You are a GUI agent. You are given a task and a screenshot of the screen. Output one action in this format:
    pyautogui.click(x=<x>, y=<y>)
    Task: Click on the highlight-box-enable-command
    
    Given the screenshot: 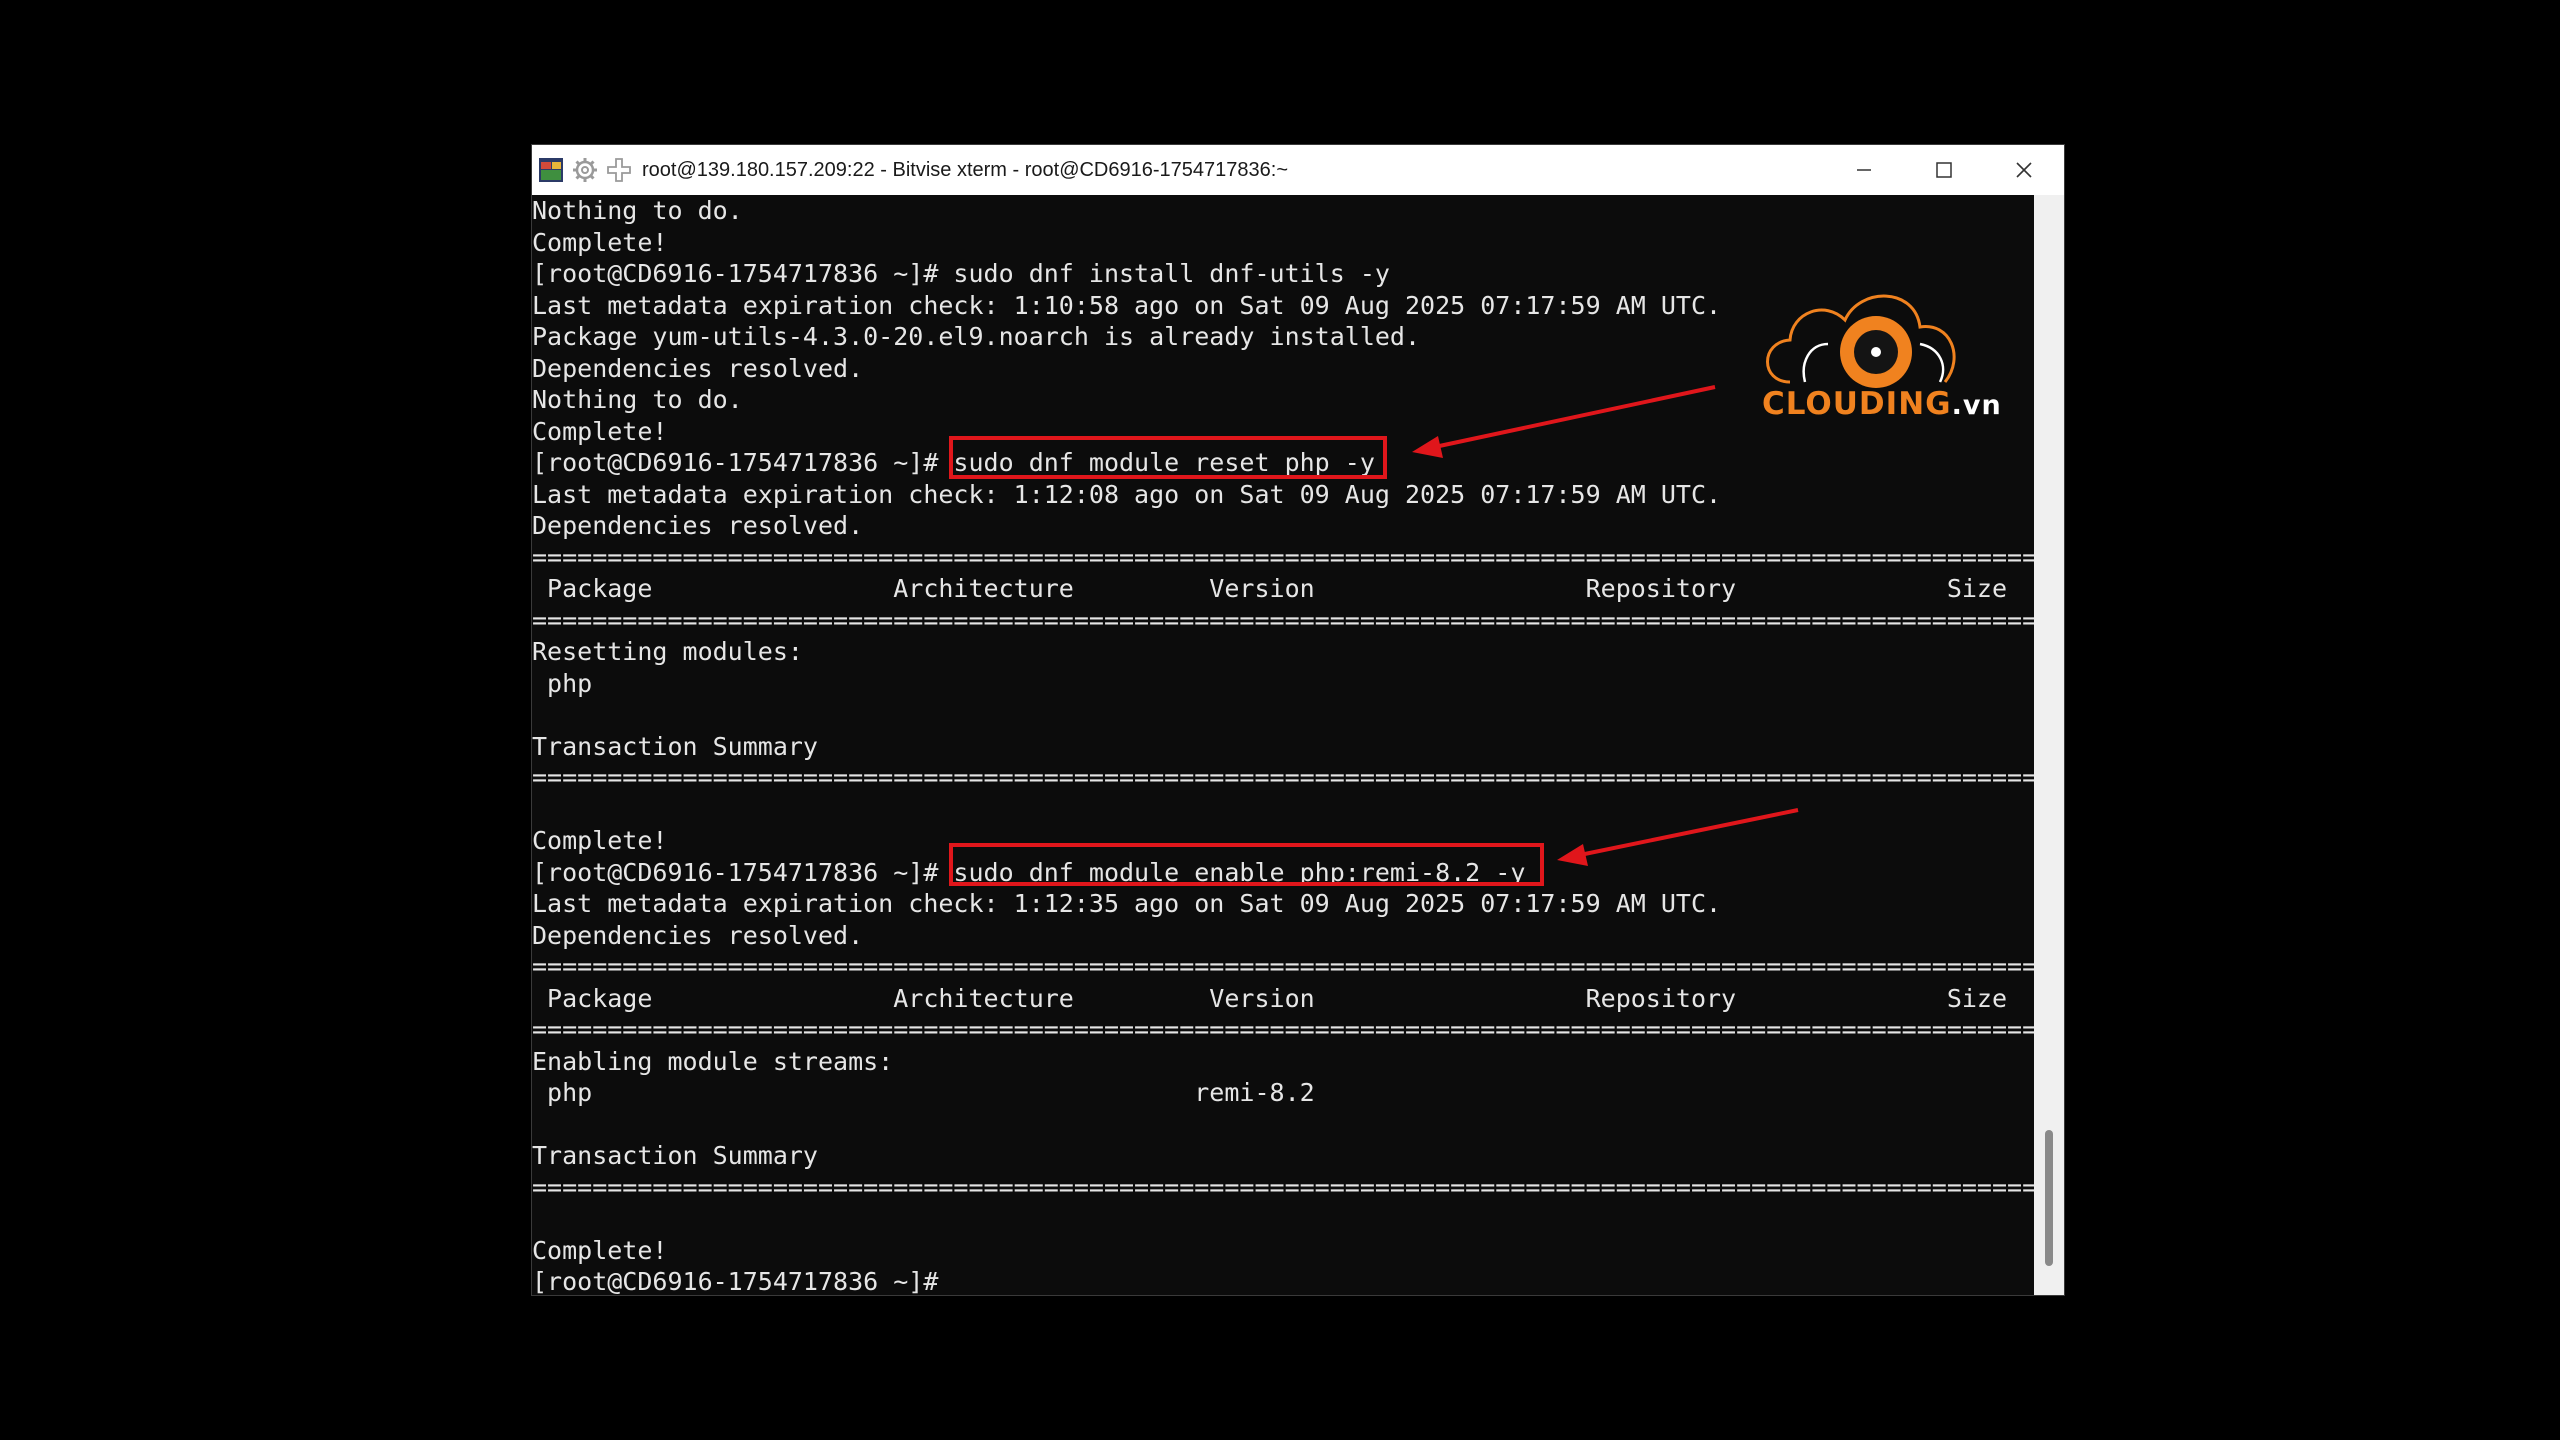 What is the action you would take?
    pyautogui.click(x=1246, y=864)
    